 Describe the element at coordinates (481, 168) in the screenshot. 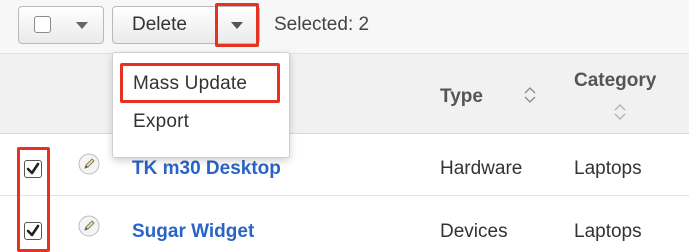

I see `type-cell: Hardware` at that location.